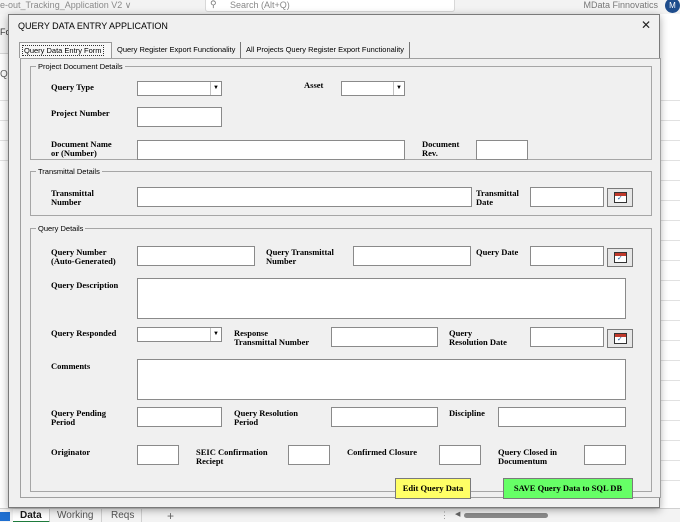  I want to click on horizontal-scrollbar-thumb, so click(506, 515).